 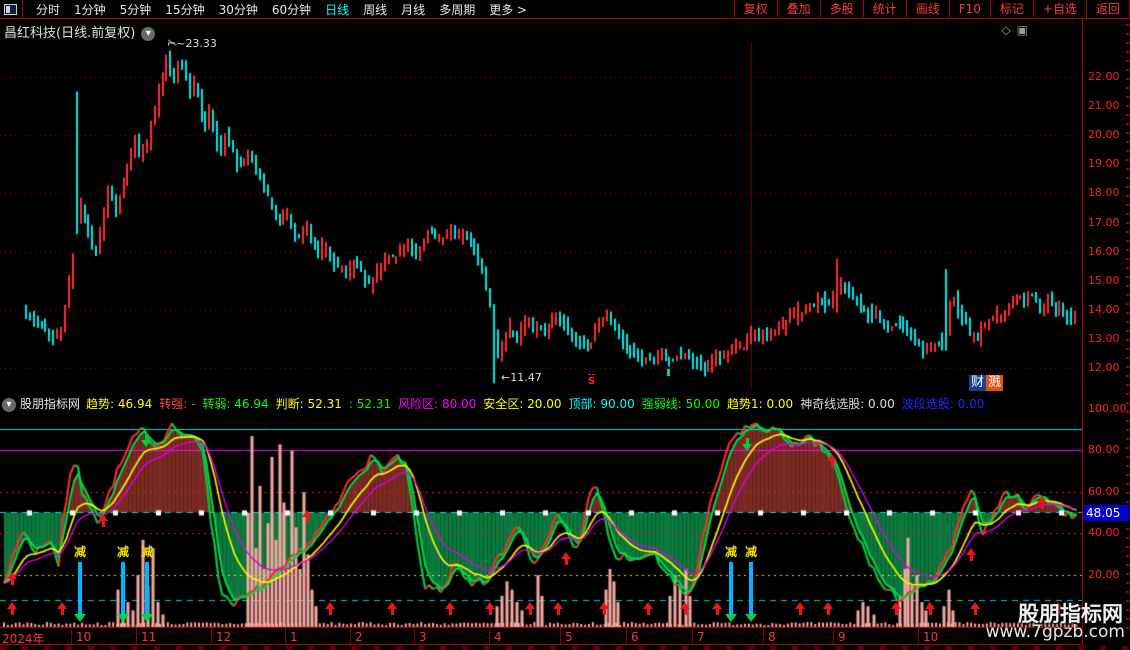 What do you see at coordinates (375, 9) in the screenshot?
I see `menu-period-7: 周线` at bounding box center [375, 9].